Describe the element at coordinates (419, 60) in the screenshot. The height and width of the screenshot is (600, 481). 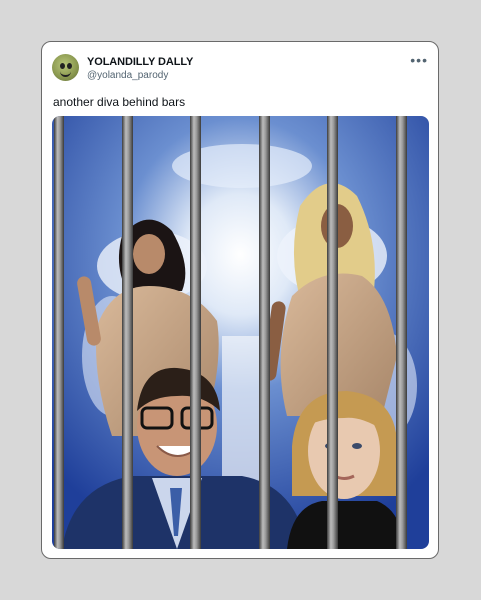
I see `more-options-icon: •••` at that location.